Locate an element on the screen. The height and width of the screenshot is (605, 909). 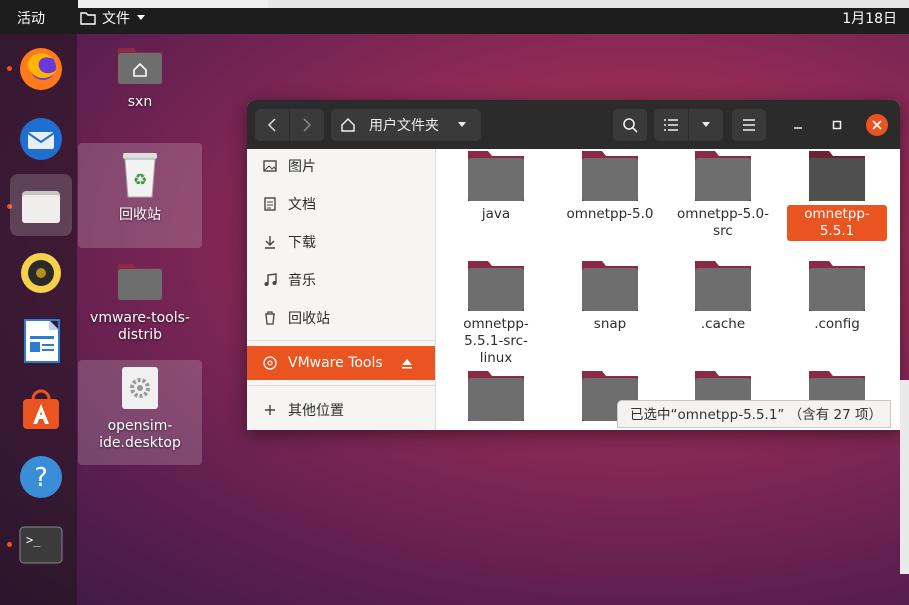
rhythmbox-icon is located at coordinates (41, 273).